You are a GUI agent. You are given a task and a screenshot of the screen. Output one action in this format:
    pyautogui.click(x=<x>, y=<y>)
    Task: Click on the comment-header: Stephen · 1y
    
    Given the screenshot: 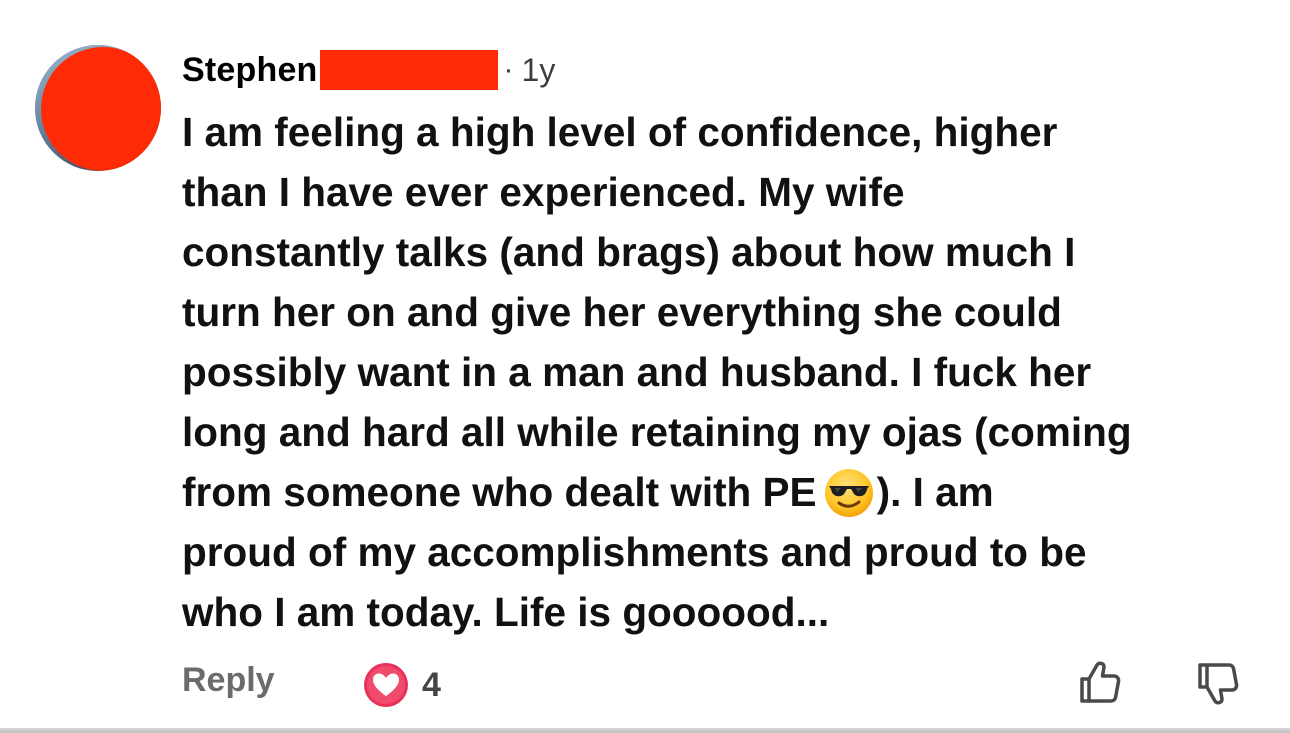 What is the action you would take?
    pyautogui.click(x=368, y=70)
    